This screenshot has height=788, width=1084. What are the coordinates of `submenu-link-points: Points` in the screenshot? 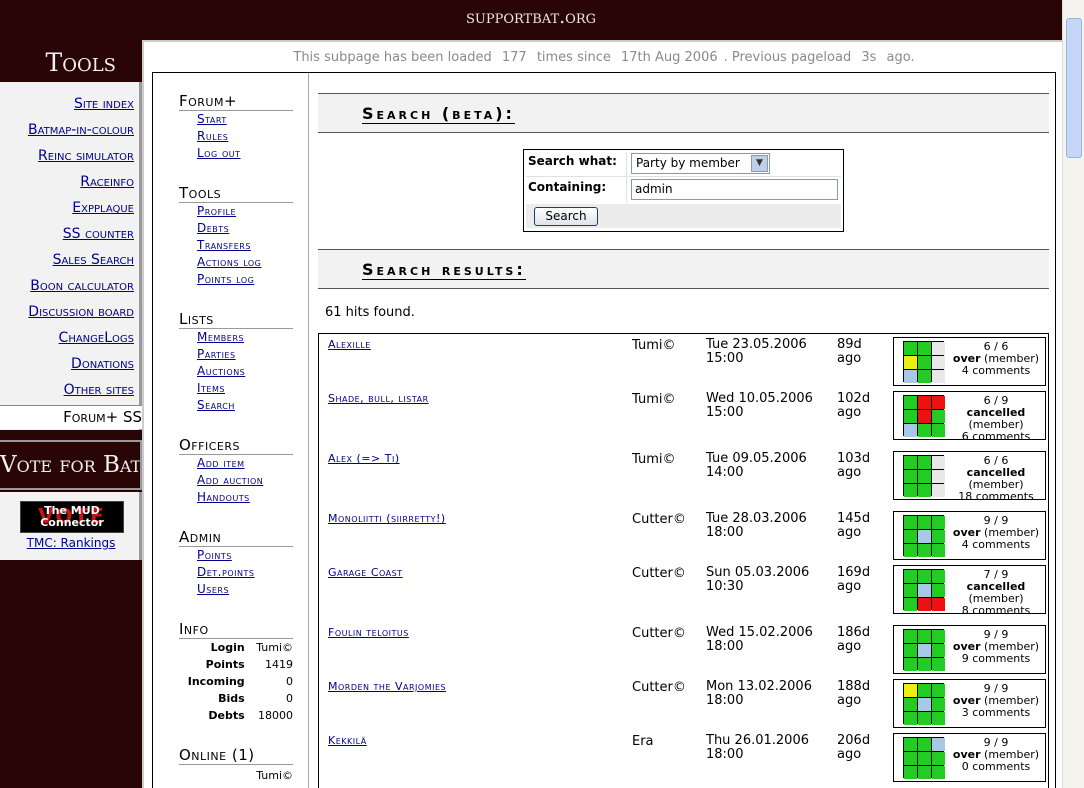 It's located at (245, 555).